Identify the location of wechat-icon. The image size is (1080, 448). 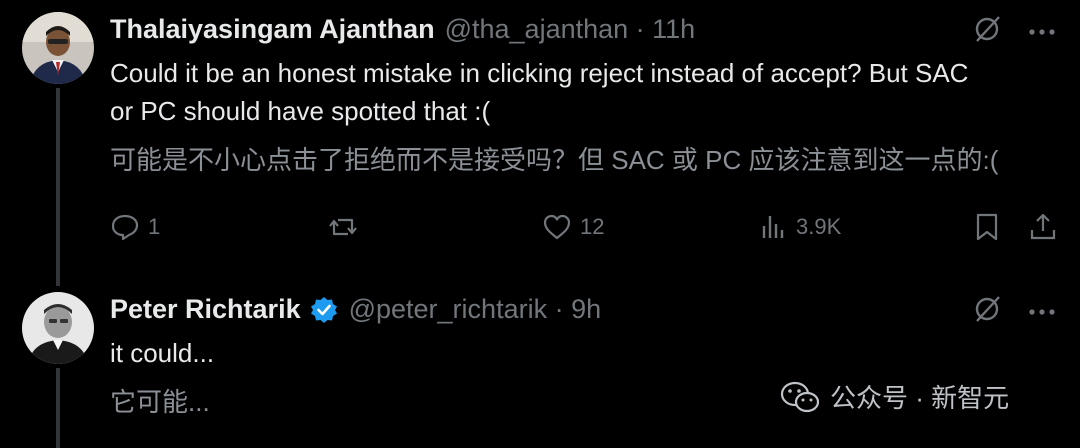
(800, 396).